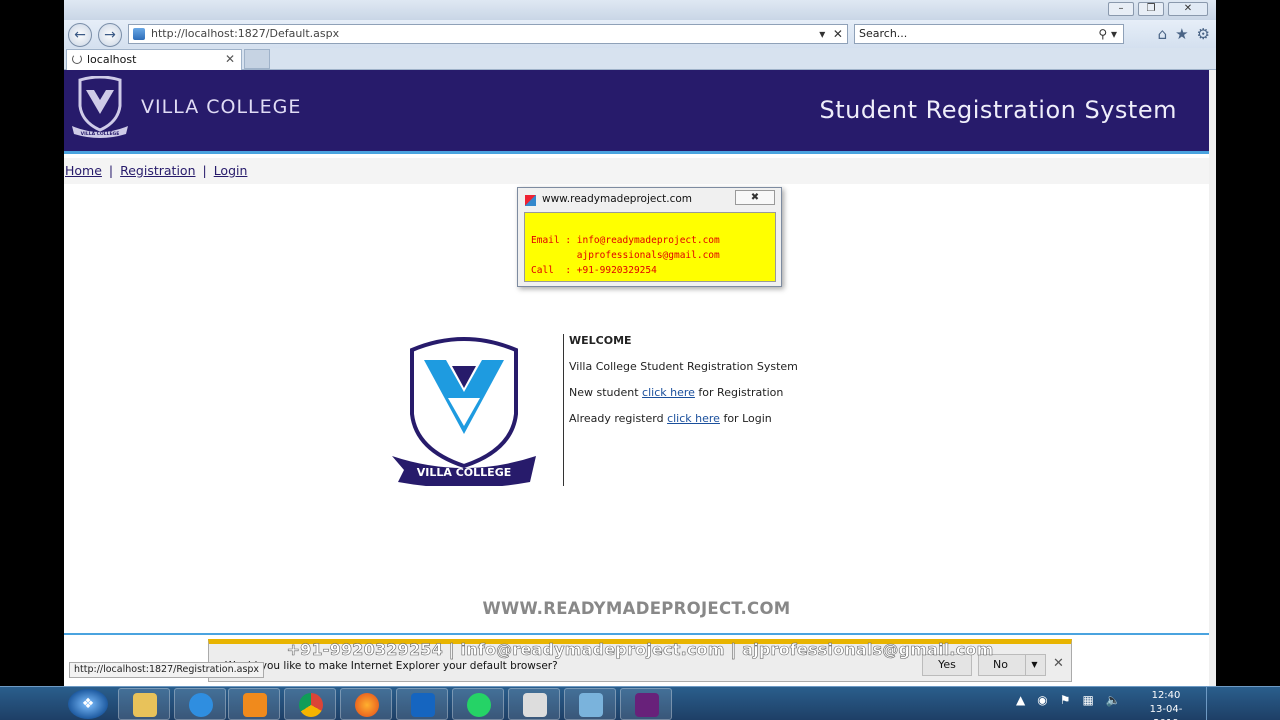  Describe the element at coordinates (231, 170) in the screenshot. I see `menu-login-link: Login` at that location.